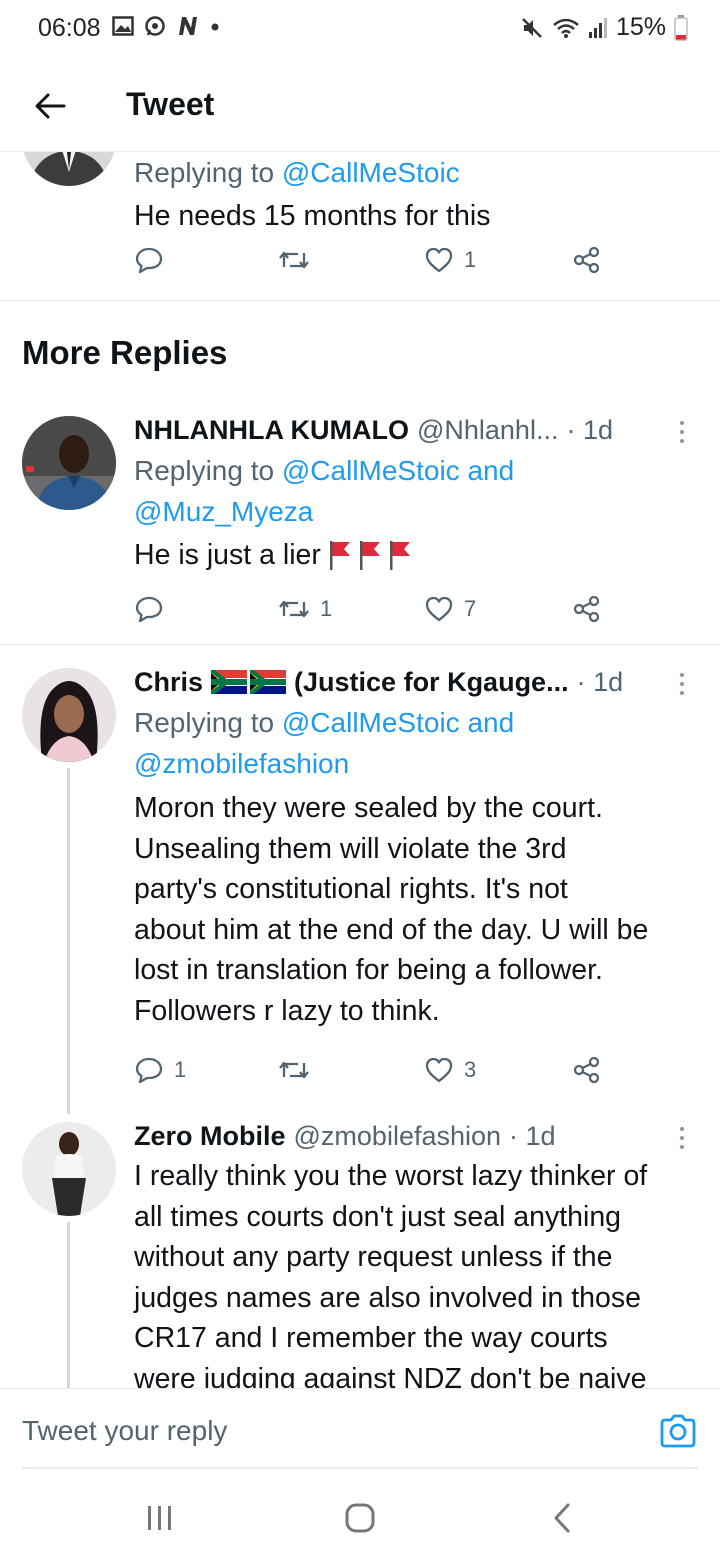 This screenshot has width=720, height=1560. I want to click on tweet-actions: 1 3, so click(374, 1070).